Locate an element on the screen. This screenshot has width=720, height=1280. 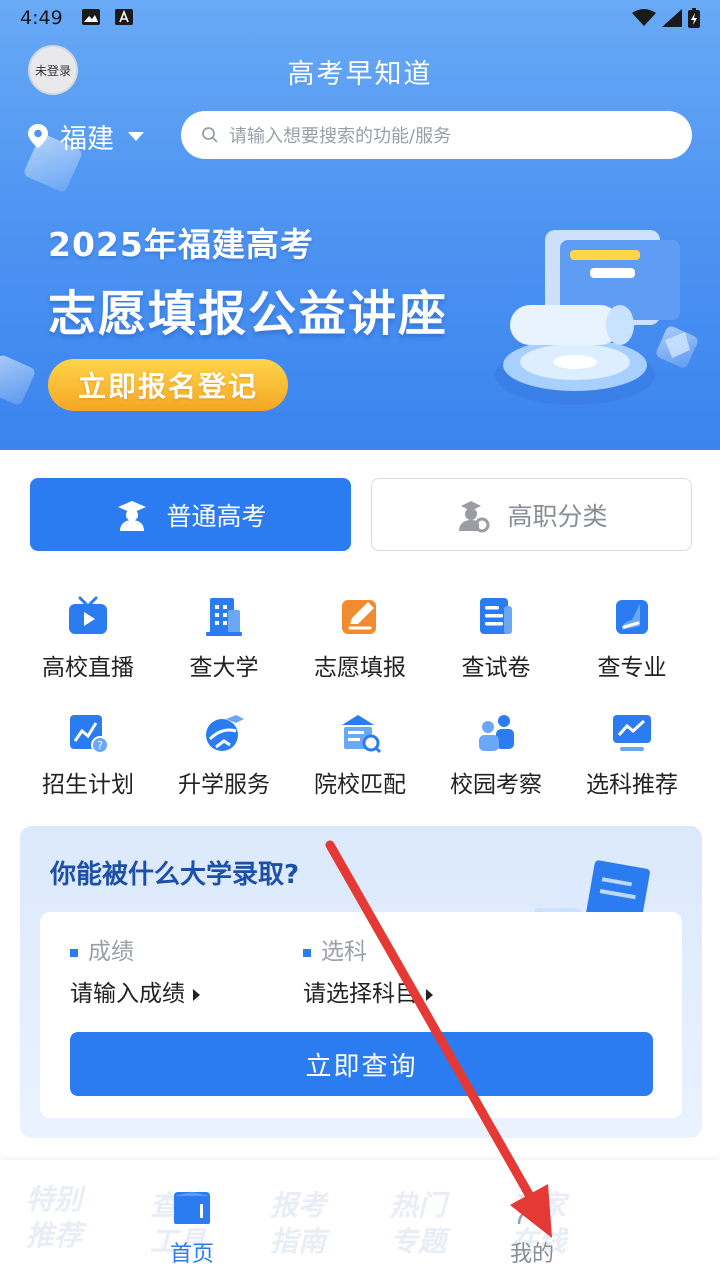
feature-label: 院校匹配 is located at coordinates (360, 785).